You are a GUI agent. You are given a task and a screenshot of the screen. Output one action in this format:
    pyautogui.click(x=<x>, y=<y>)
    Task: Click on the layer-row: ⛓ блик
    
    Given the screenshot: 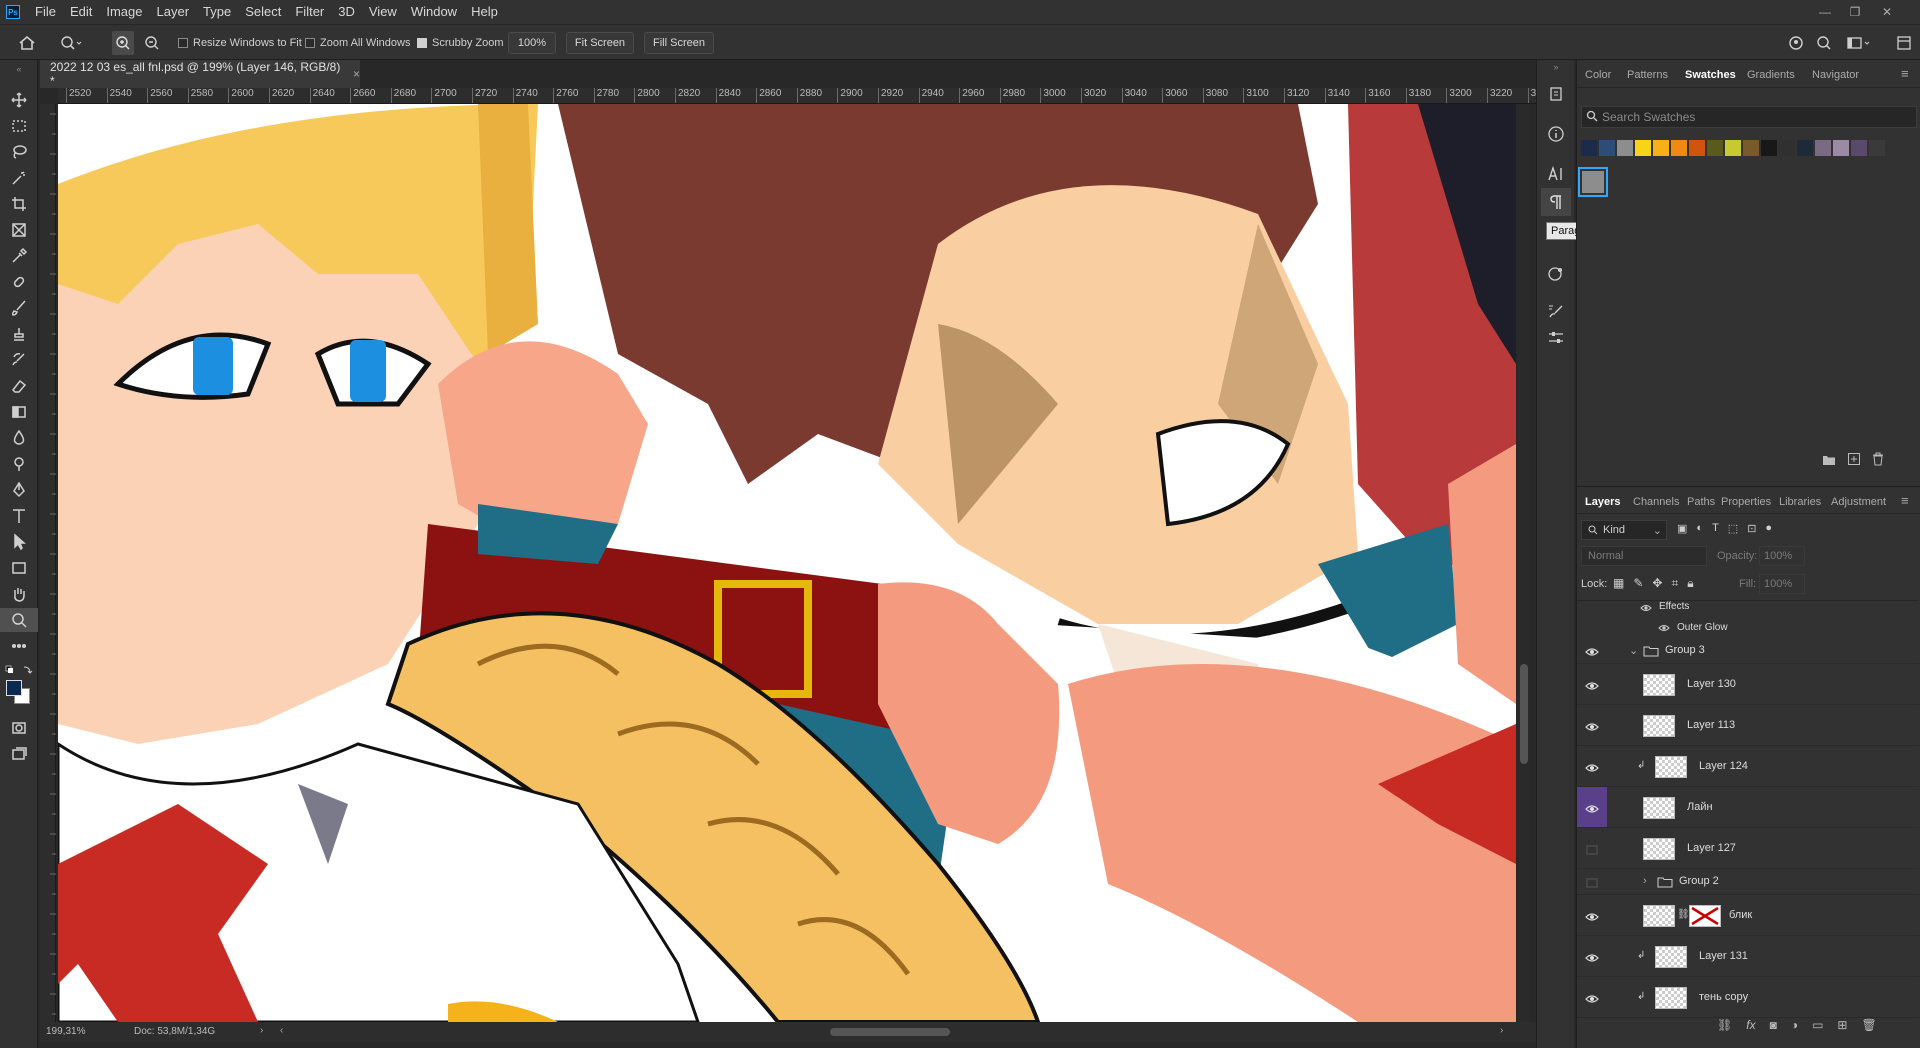 What is the action you would take?
    pyautogui.click(x=1748, y=915)
    